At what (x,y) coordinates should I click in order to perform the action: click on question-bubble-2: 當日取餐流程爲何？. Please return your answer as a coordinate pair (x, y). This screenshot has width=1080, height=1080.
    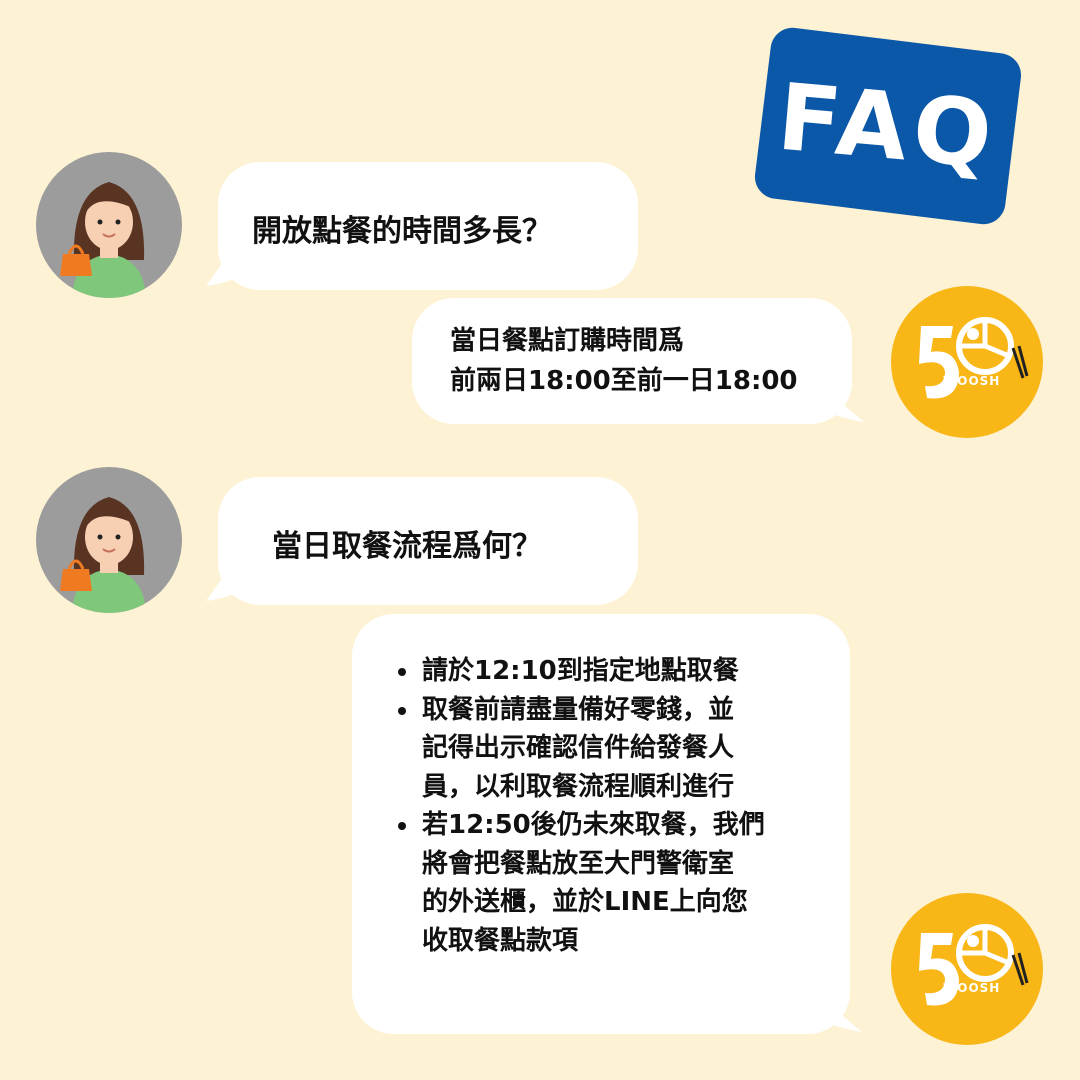
    Looking at the image, I should click on (428, 541).